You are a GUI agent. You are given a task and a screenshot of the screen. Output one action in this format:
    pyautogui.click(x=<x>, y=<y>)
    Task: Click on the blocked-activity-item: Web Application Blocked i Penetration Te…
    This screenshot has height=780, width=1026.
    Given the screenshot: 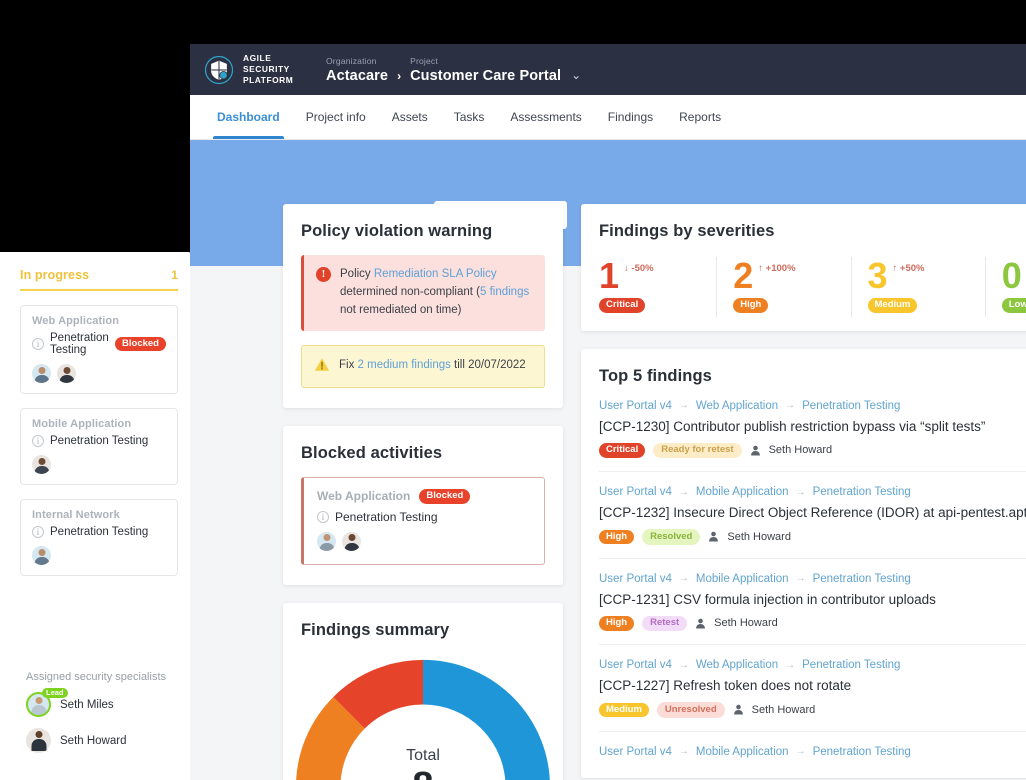 What is the action you would take?
    pyautogui.click(x=423, y=521)
    